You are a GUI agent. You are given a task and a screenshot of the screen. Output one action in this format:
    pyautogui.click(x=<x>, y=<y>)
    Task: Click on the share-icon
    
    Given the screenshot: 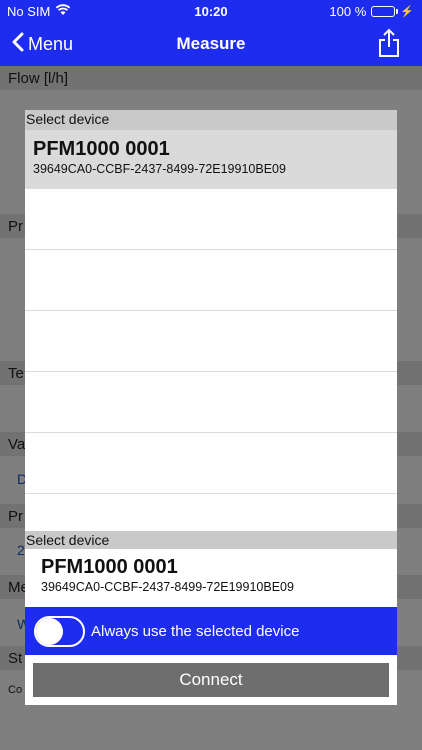 What is the action you would take?
    pyautogui.click(x=389, y=45)
    